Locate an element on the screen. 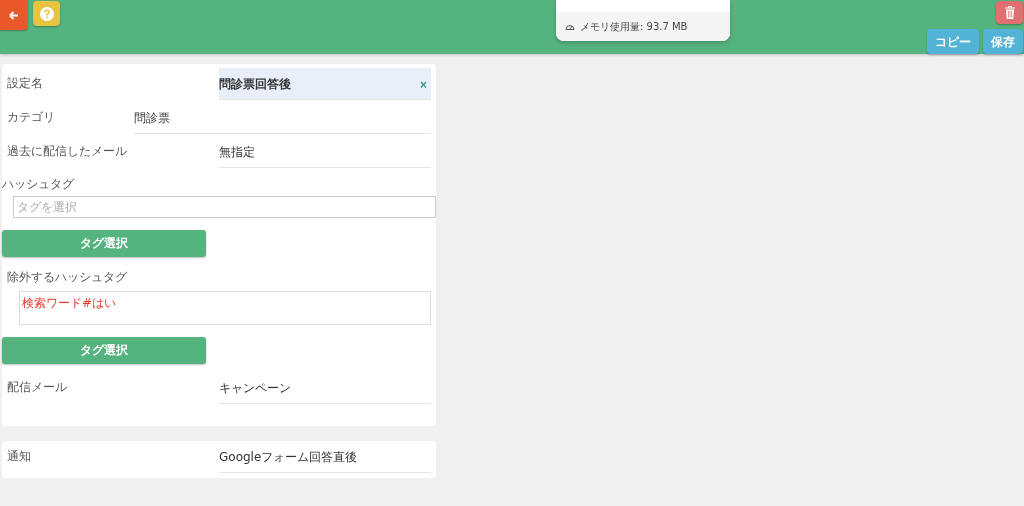 This screenshot has height=506, width=1024. memory-usage-text: メモリ使用量: 93.7 MB is located at coordinates (634, 26).